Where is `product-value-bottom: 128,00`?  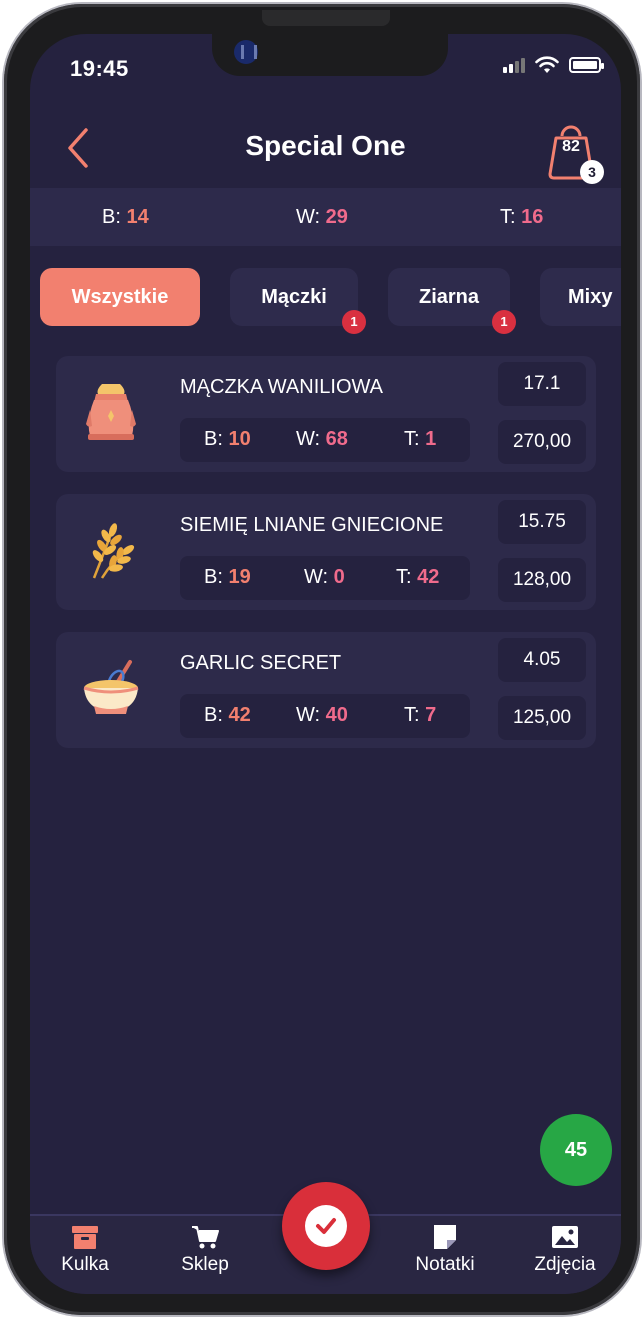 product-value-bottom: 128,00 is located at coordinates (542, 580).